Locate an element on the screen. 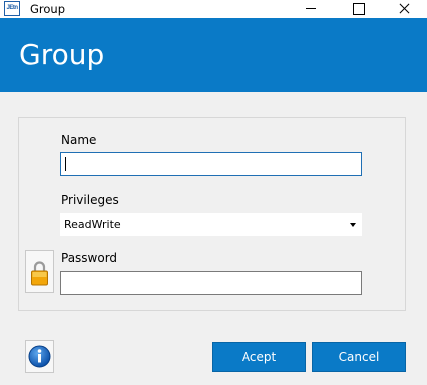  password-input is located at coordinates (211, 283).